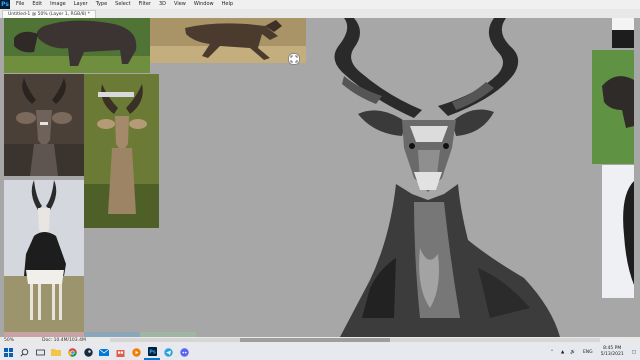  Describe the element at coordinates (588, 352) in the screenshot. I see `language-indicator: ENG` at that location.